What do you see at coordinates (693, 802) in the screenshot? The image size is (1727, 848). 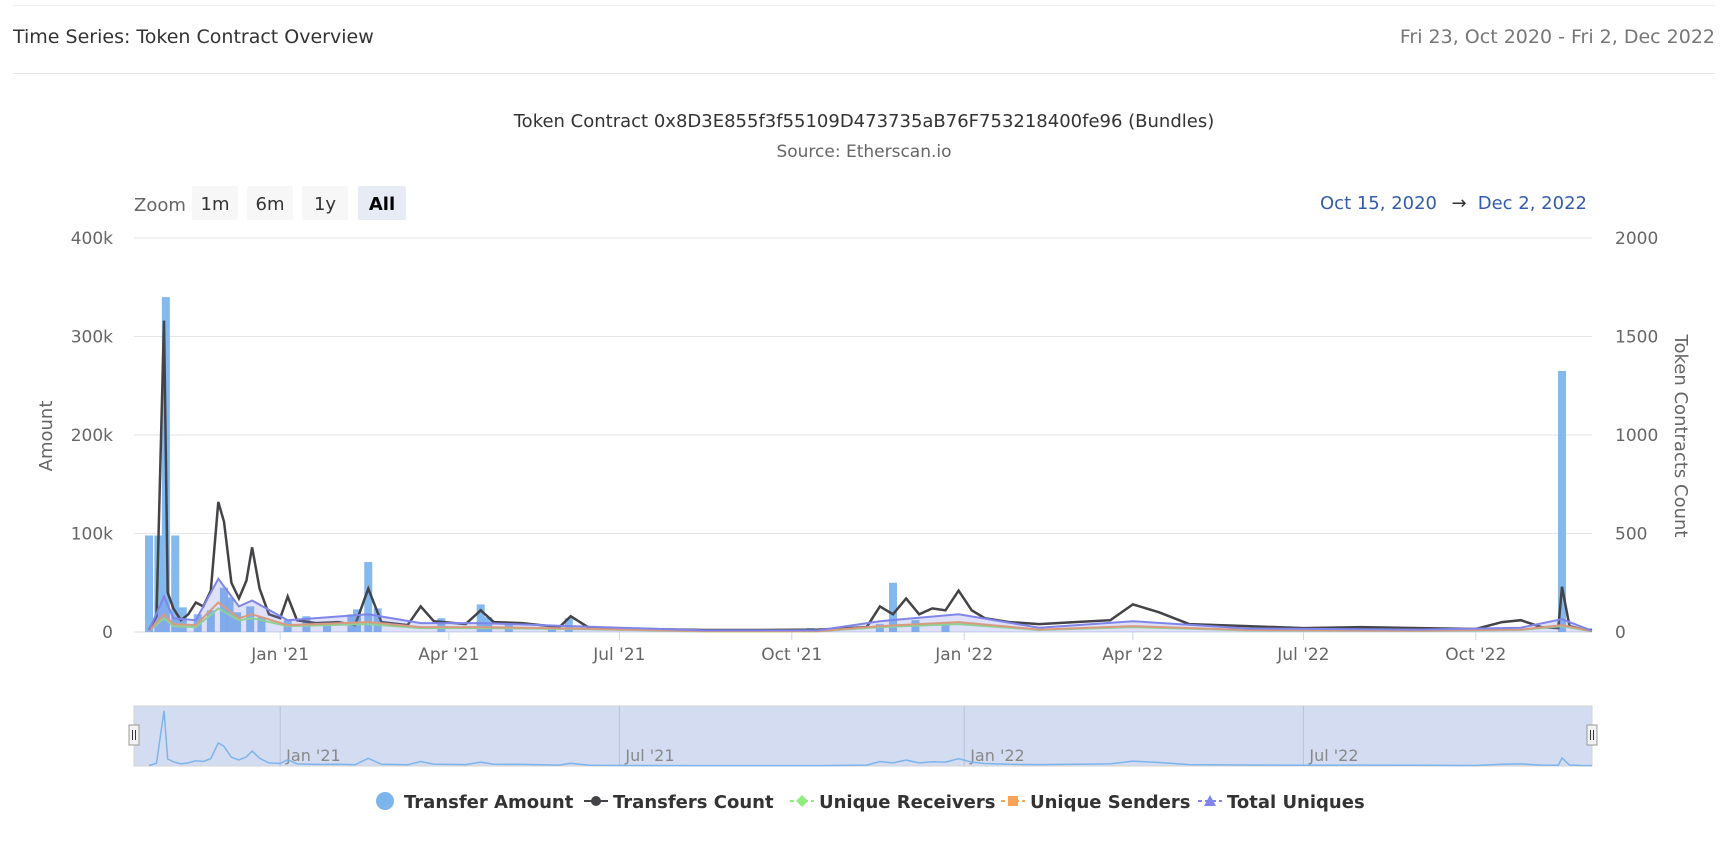 I see `legend-label: Transfers Count` at bounding box center [693, 802].